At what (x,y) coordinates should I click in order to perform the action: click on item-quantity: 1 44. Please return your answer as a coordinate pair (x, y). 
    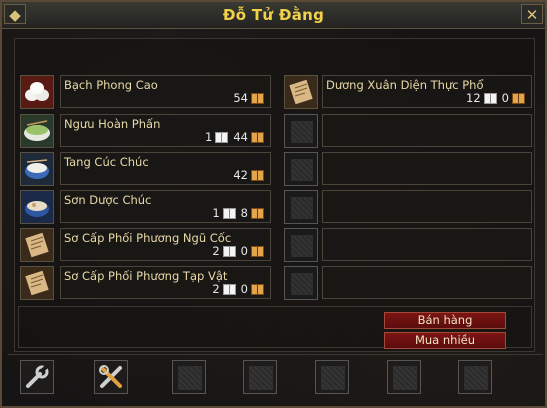
    Looking at the image, I should click on (234, 137).